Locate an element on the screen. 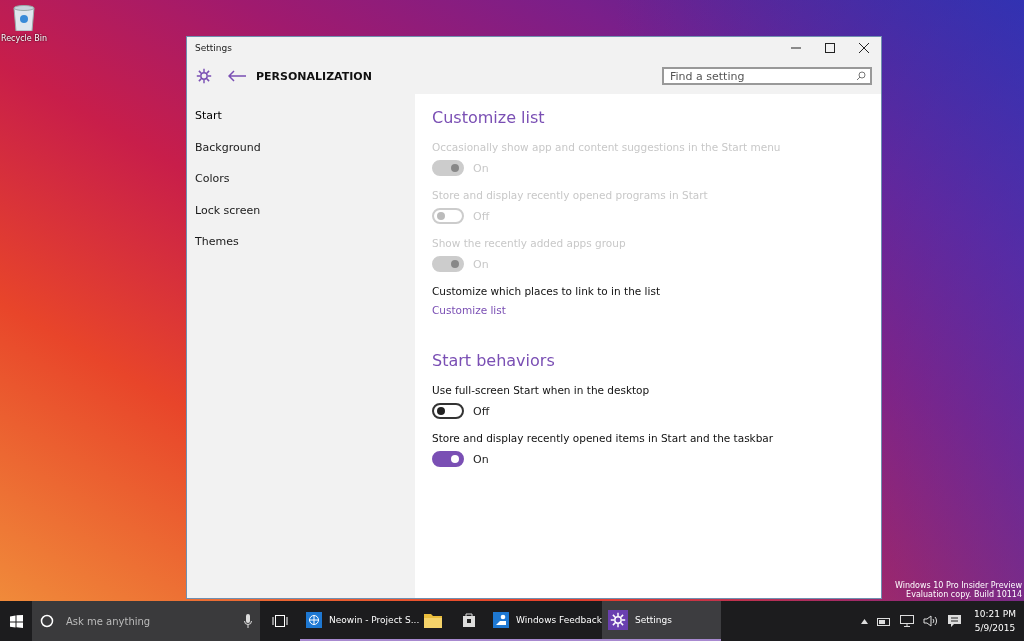 The width and height of the screenshot is (1024, 641). task-view-icon is located at coordinates (280, 621).